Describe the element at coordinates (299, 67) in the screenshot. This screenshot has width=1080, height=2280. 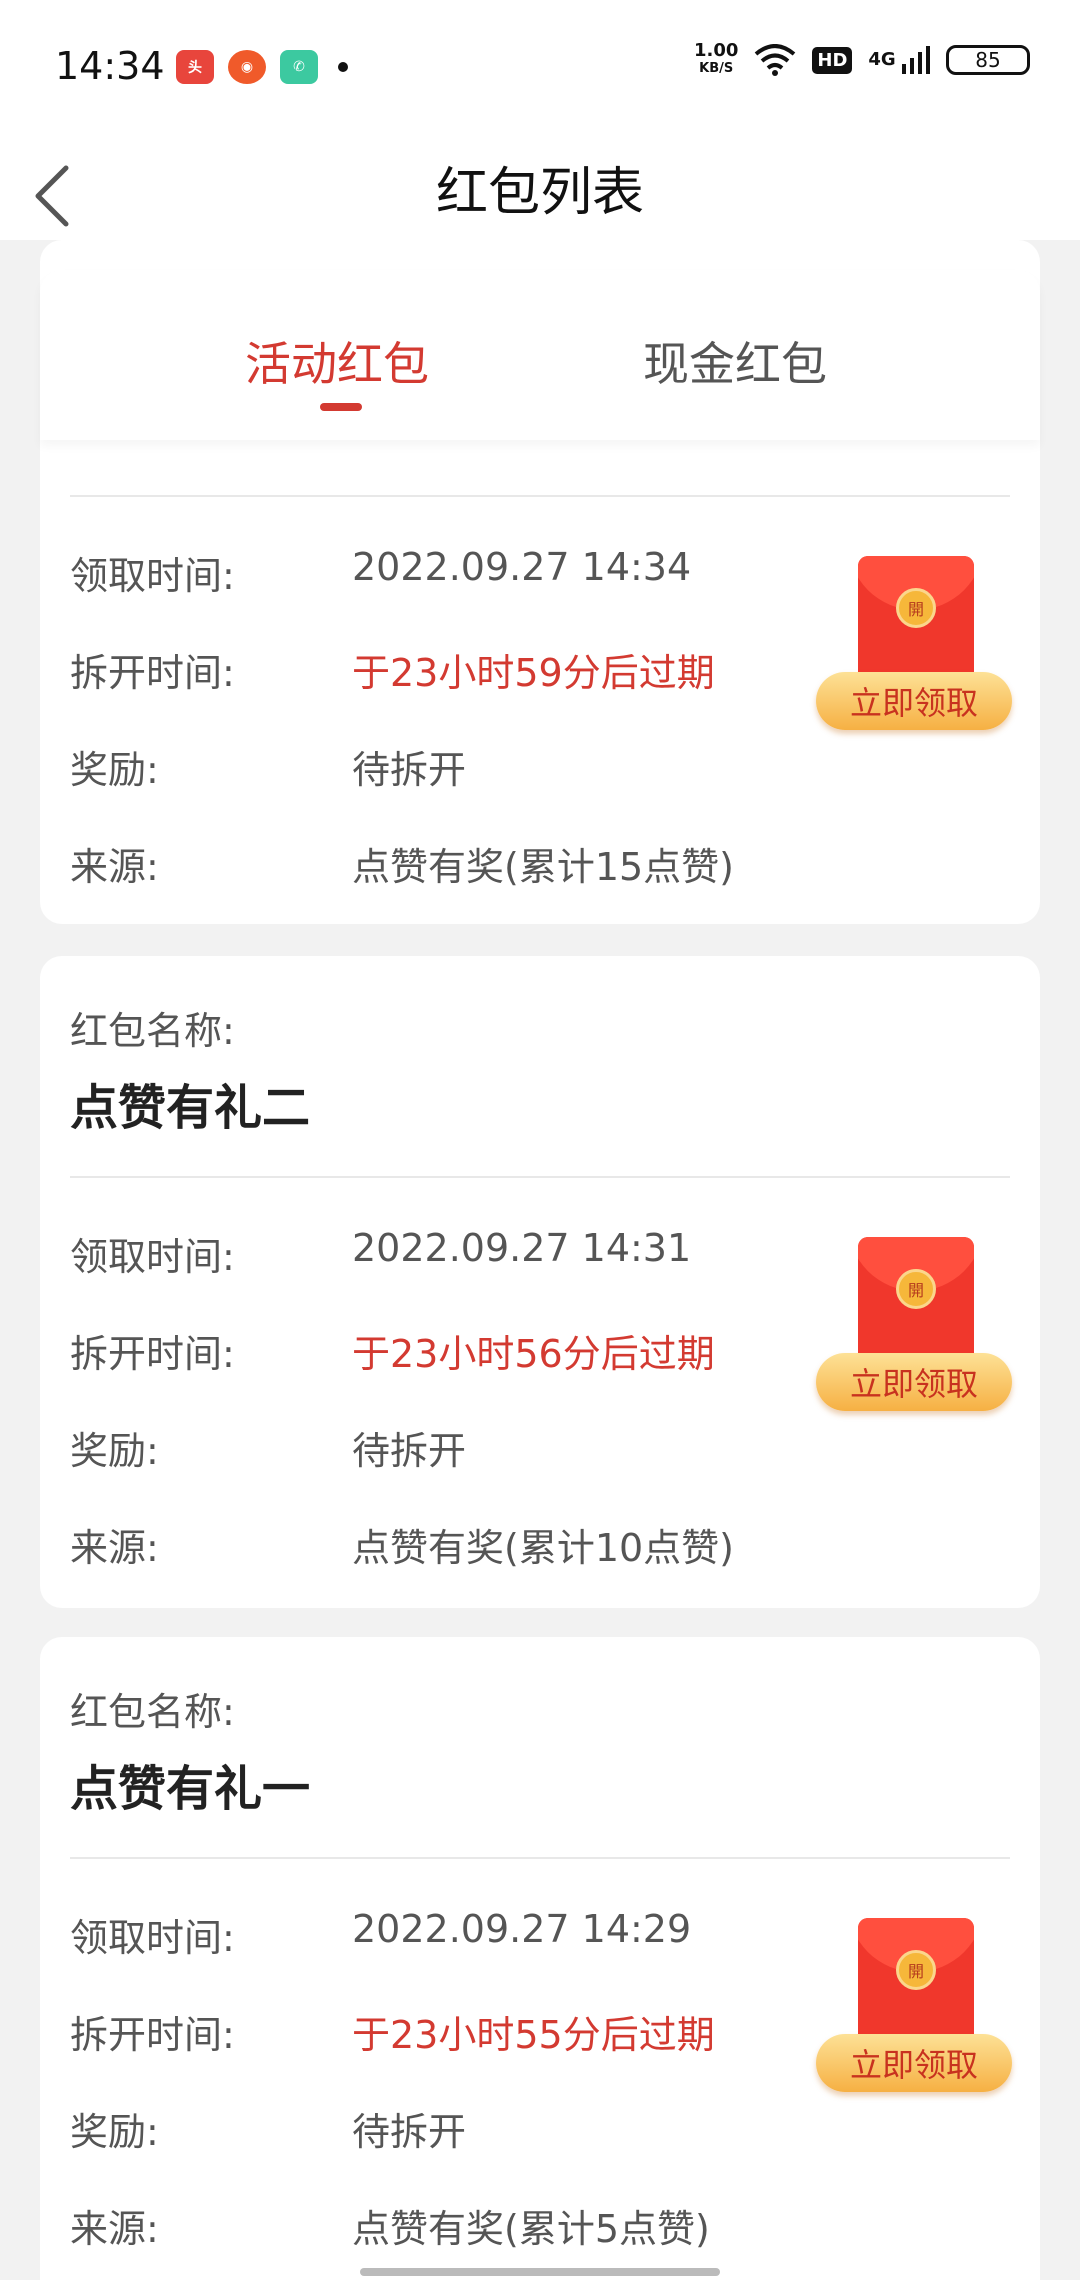
I see `phone-app-icon: ✆` at that location.